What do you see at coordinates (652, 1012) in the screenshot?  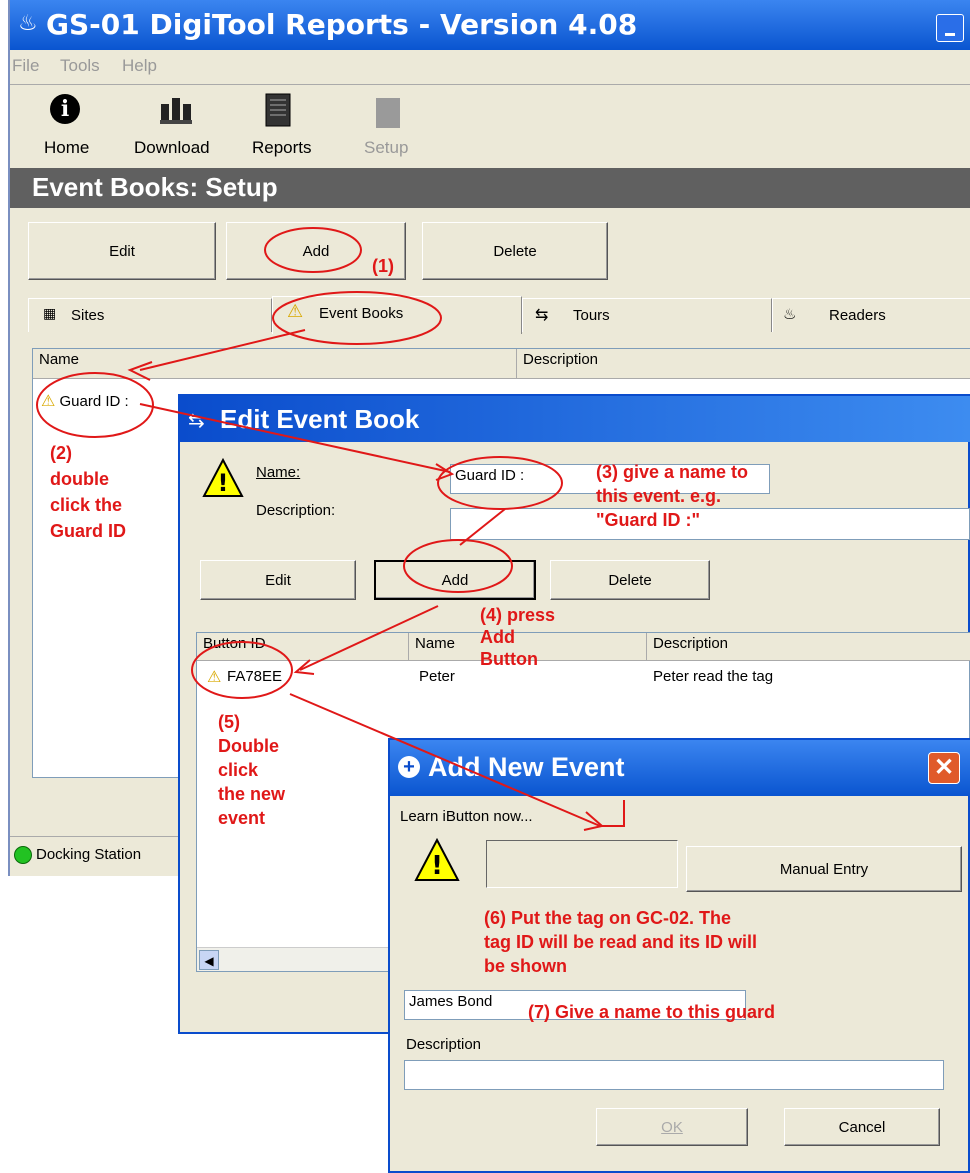 I see `annotation-7: (7) Give a name to this guard` at bounding box center [652, 1012].